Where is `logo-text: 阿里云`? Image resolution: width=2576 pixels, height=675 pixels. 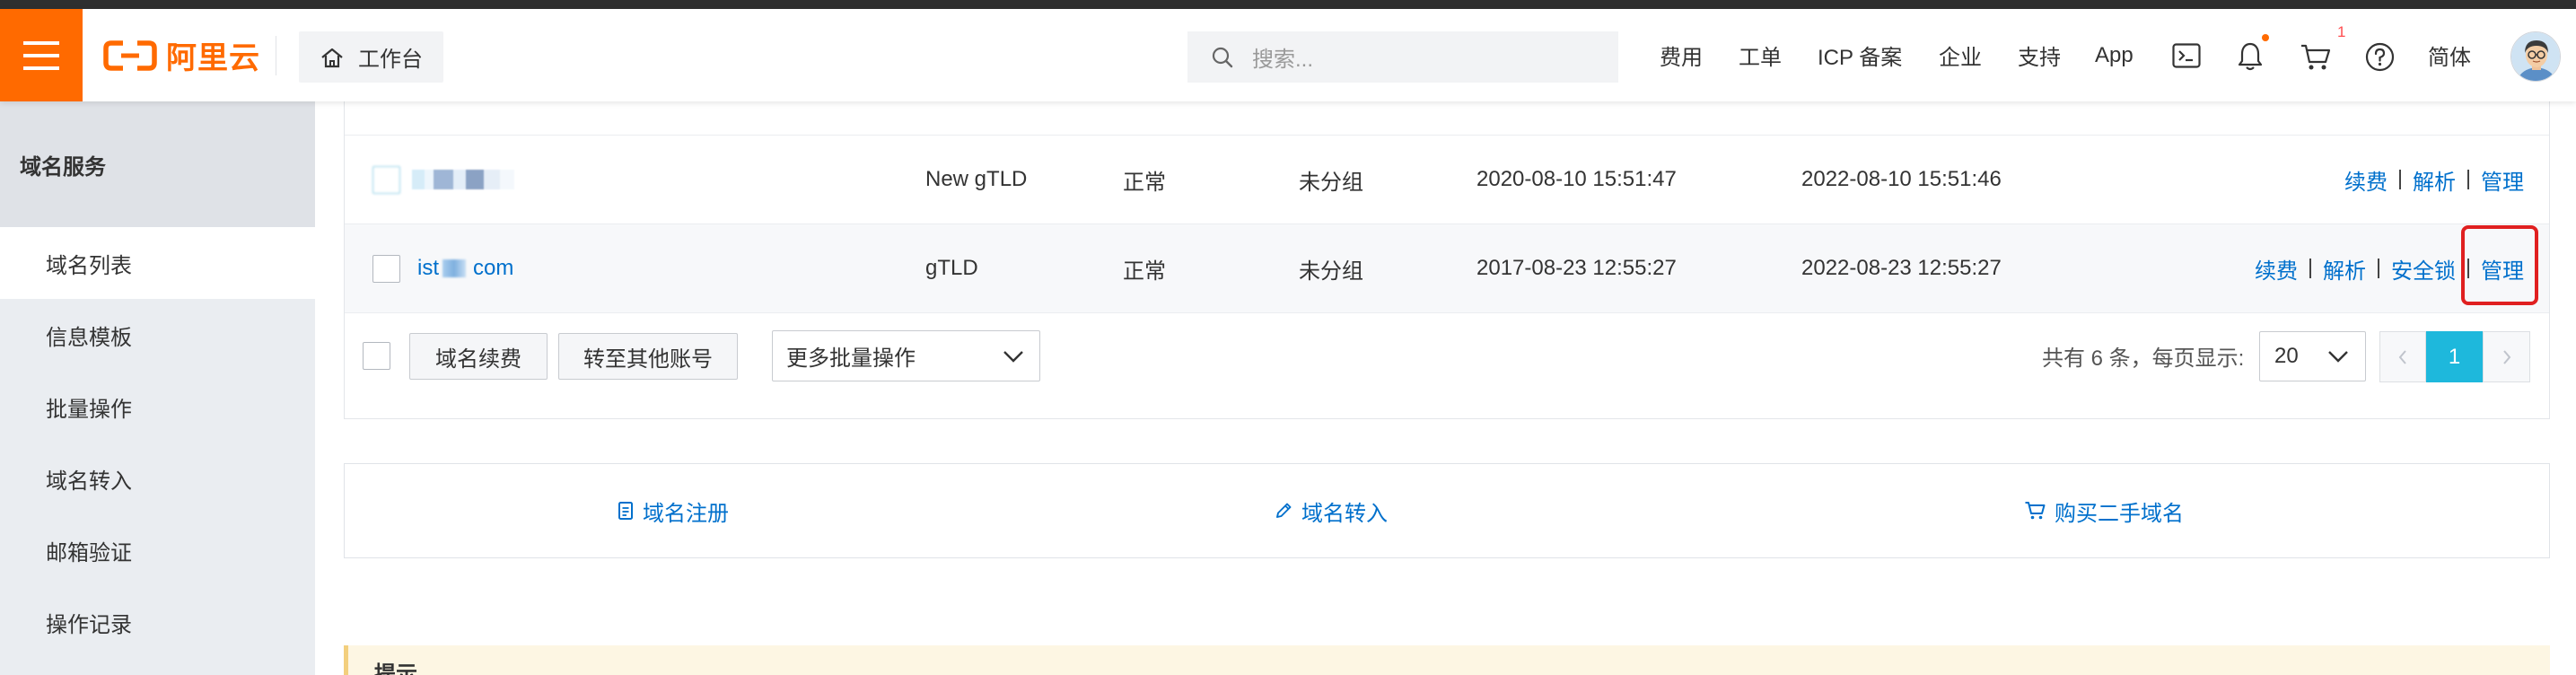
logo-text: 阿里云 is located at coordinates (213, 58).